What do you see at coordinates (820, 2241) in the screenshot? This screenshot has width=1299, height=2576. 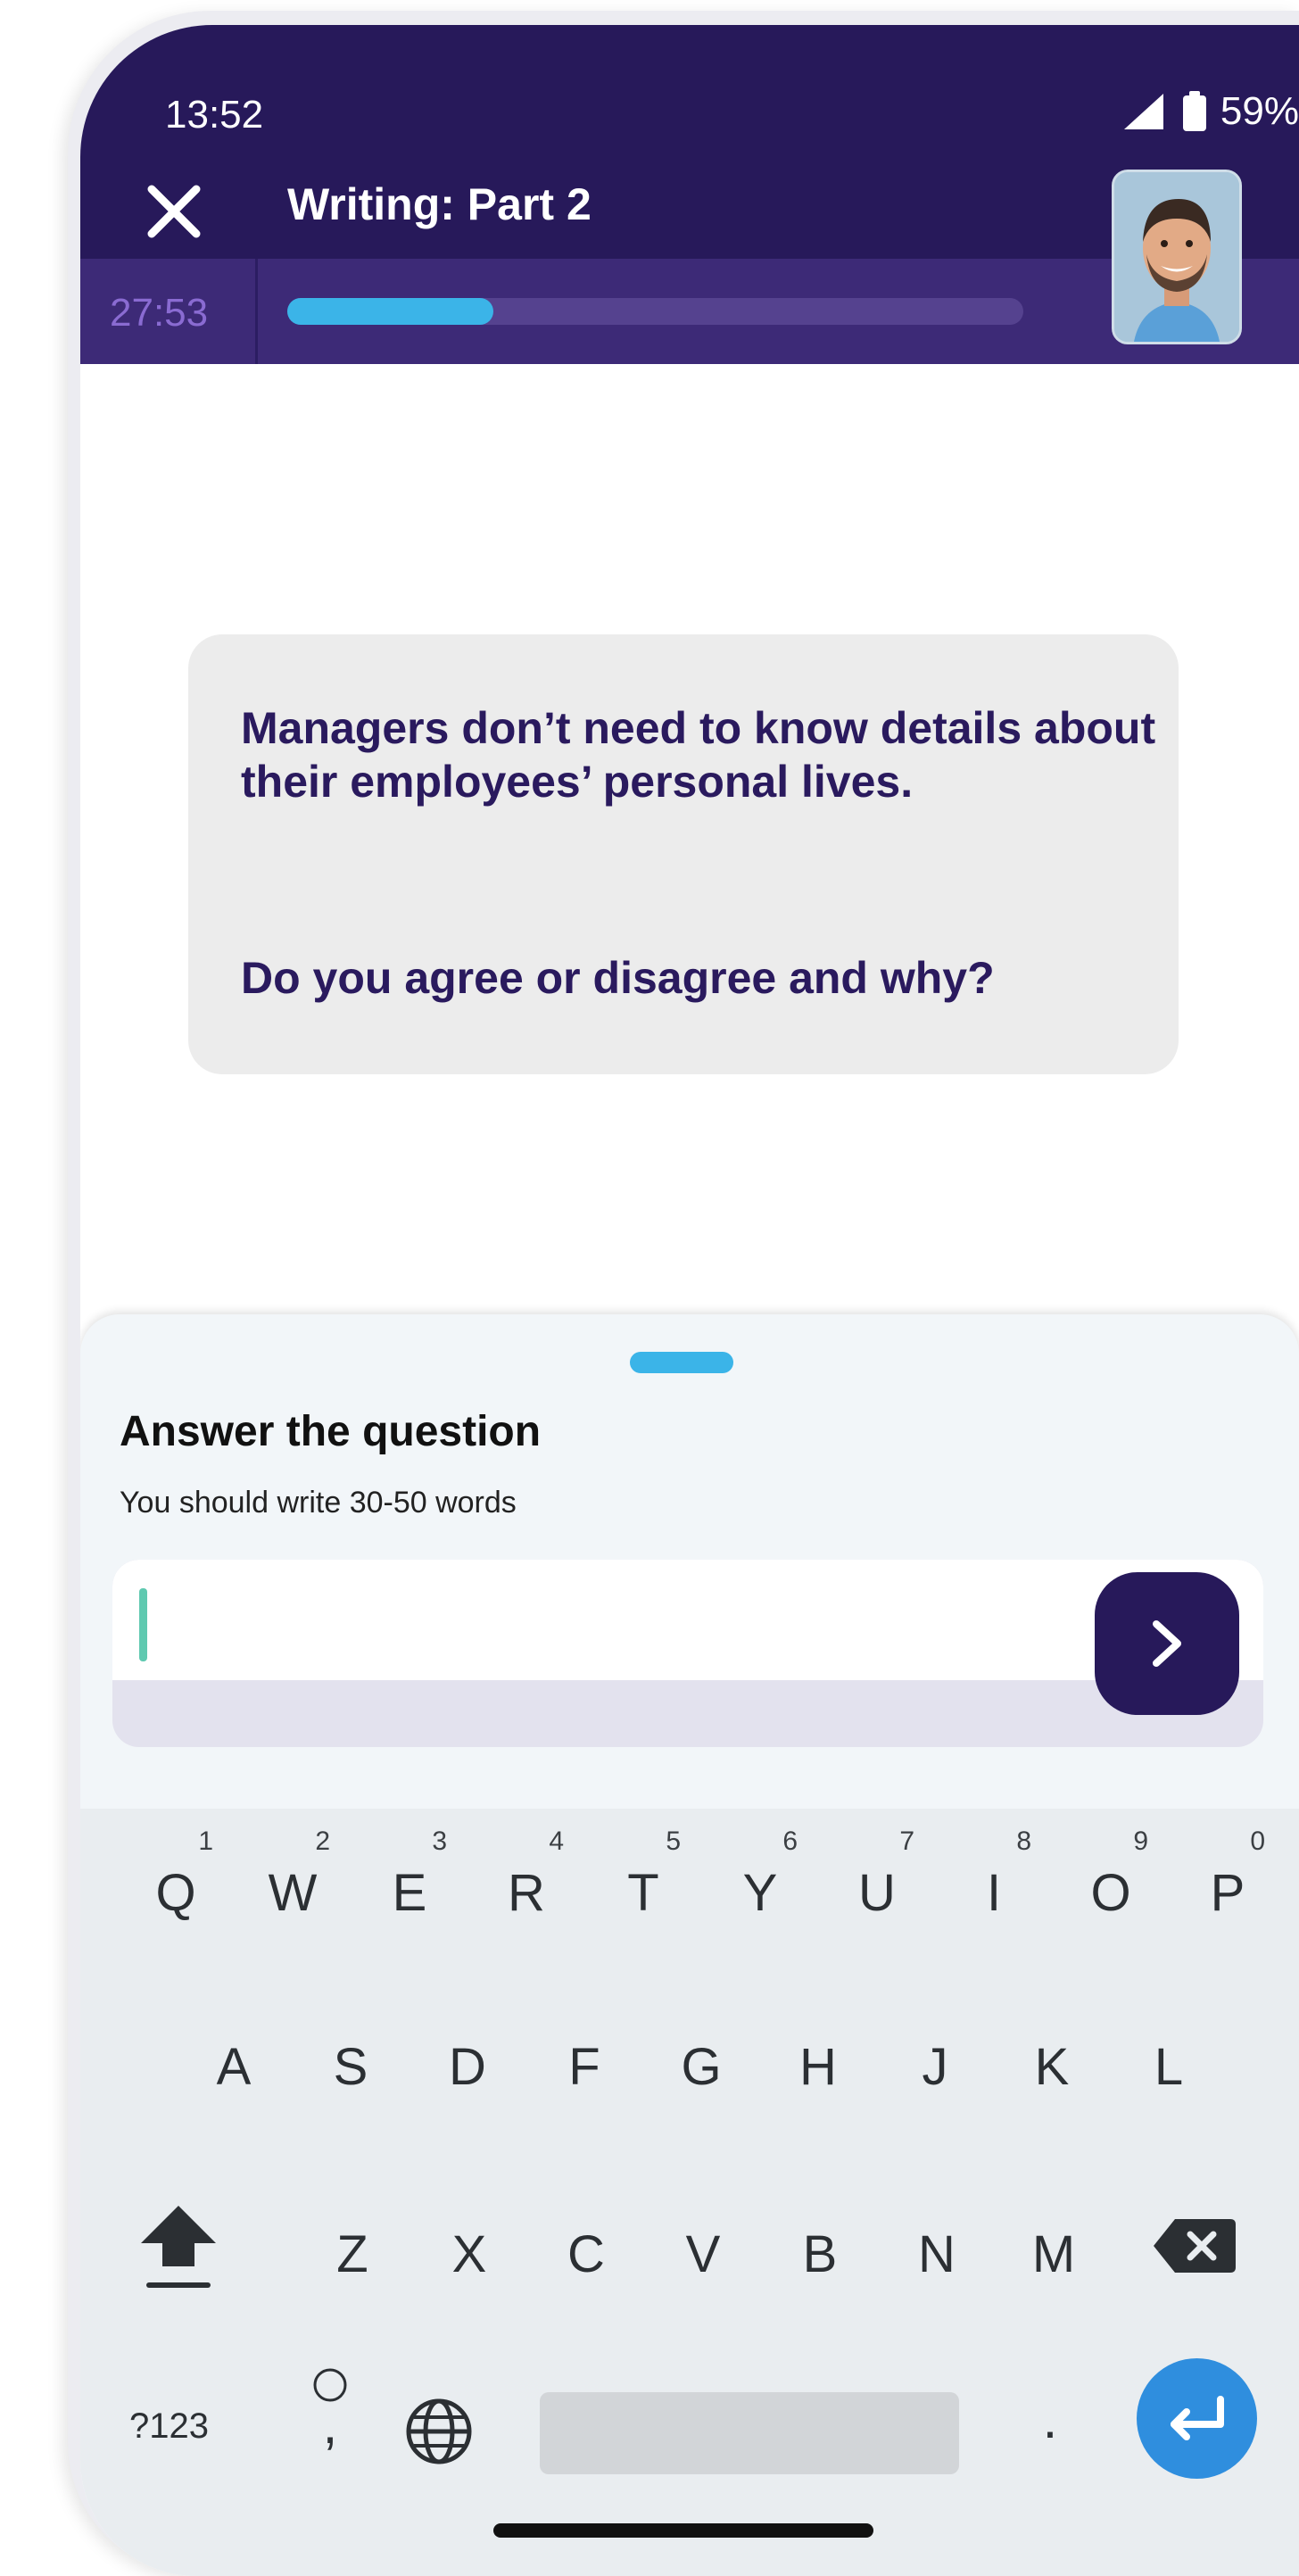 I see `key: B` at bounding box center [820, 2241].